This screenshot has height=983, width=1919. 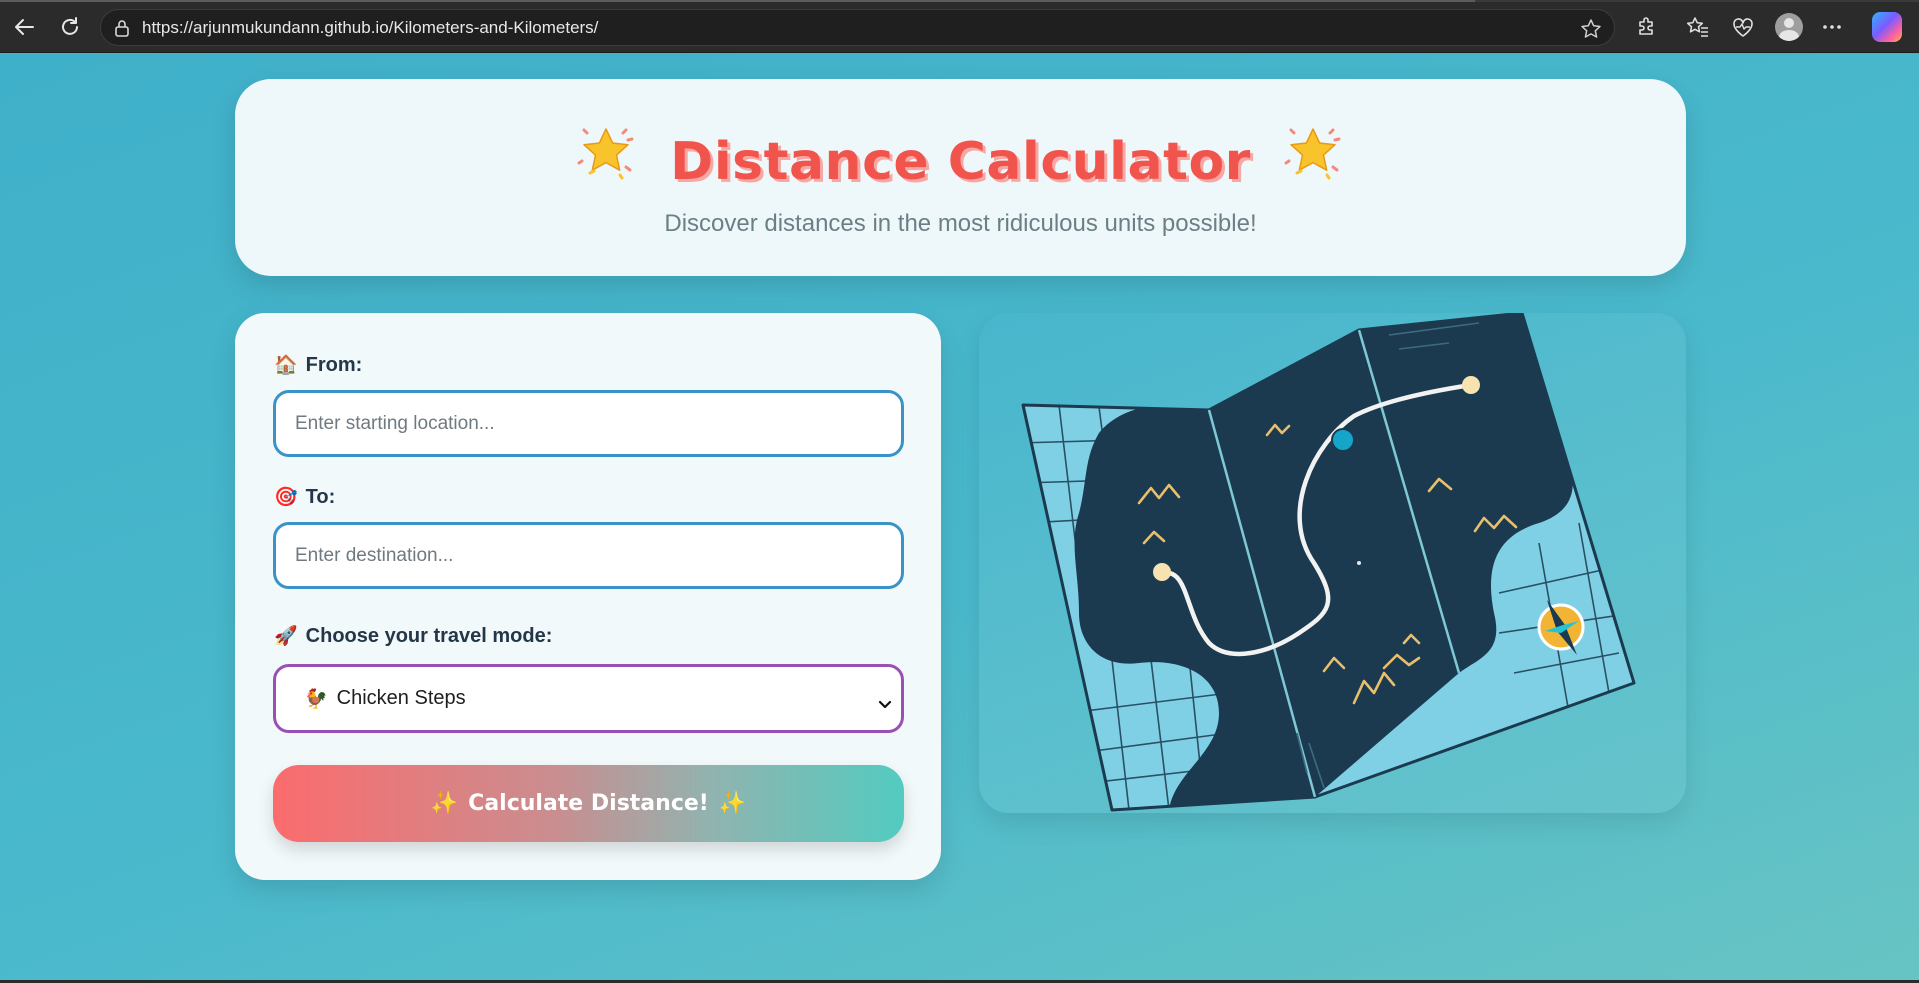 I want to click on chevron-down-icon, so click(x=885, y=704).